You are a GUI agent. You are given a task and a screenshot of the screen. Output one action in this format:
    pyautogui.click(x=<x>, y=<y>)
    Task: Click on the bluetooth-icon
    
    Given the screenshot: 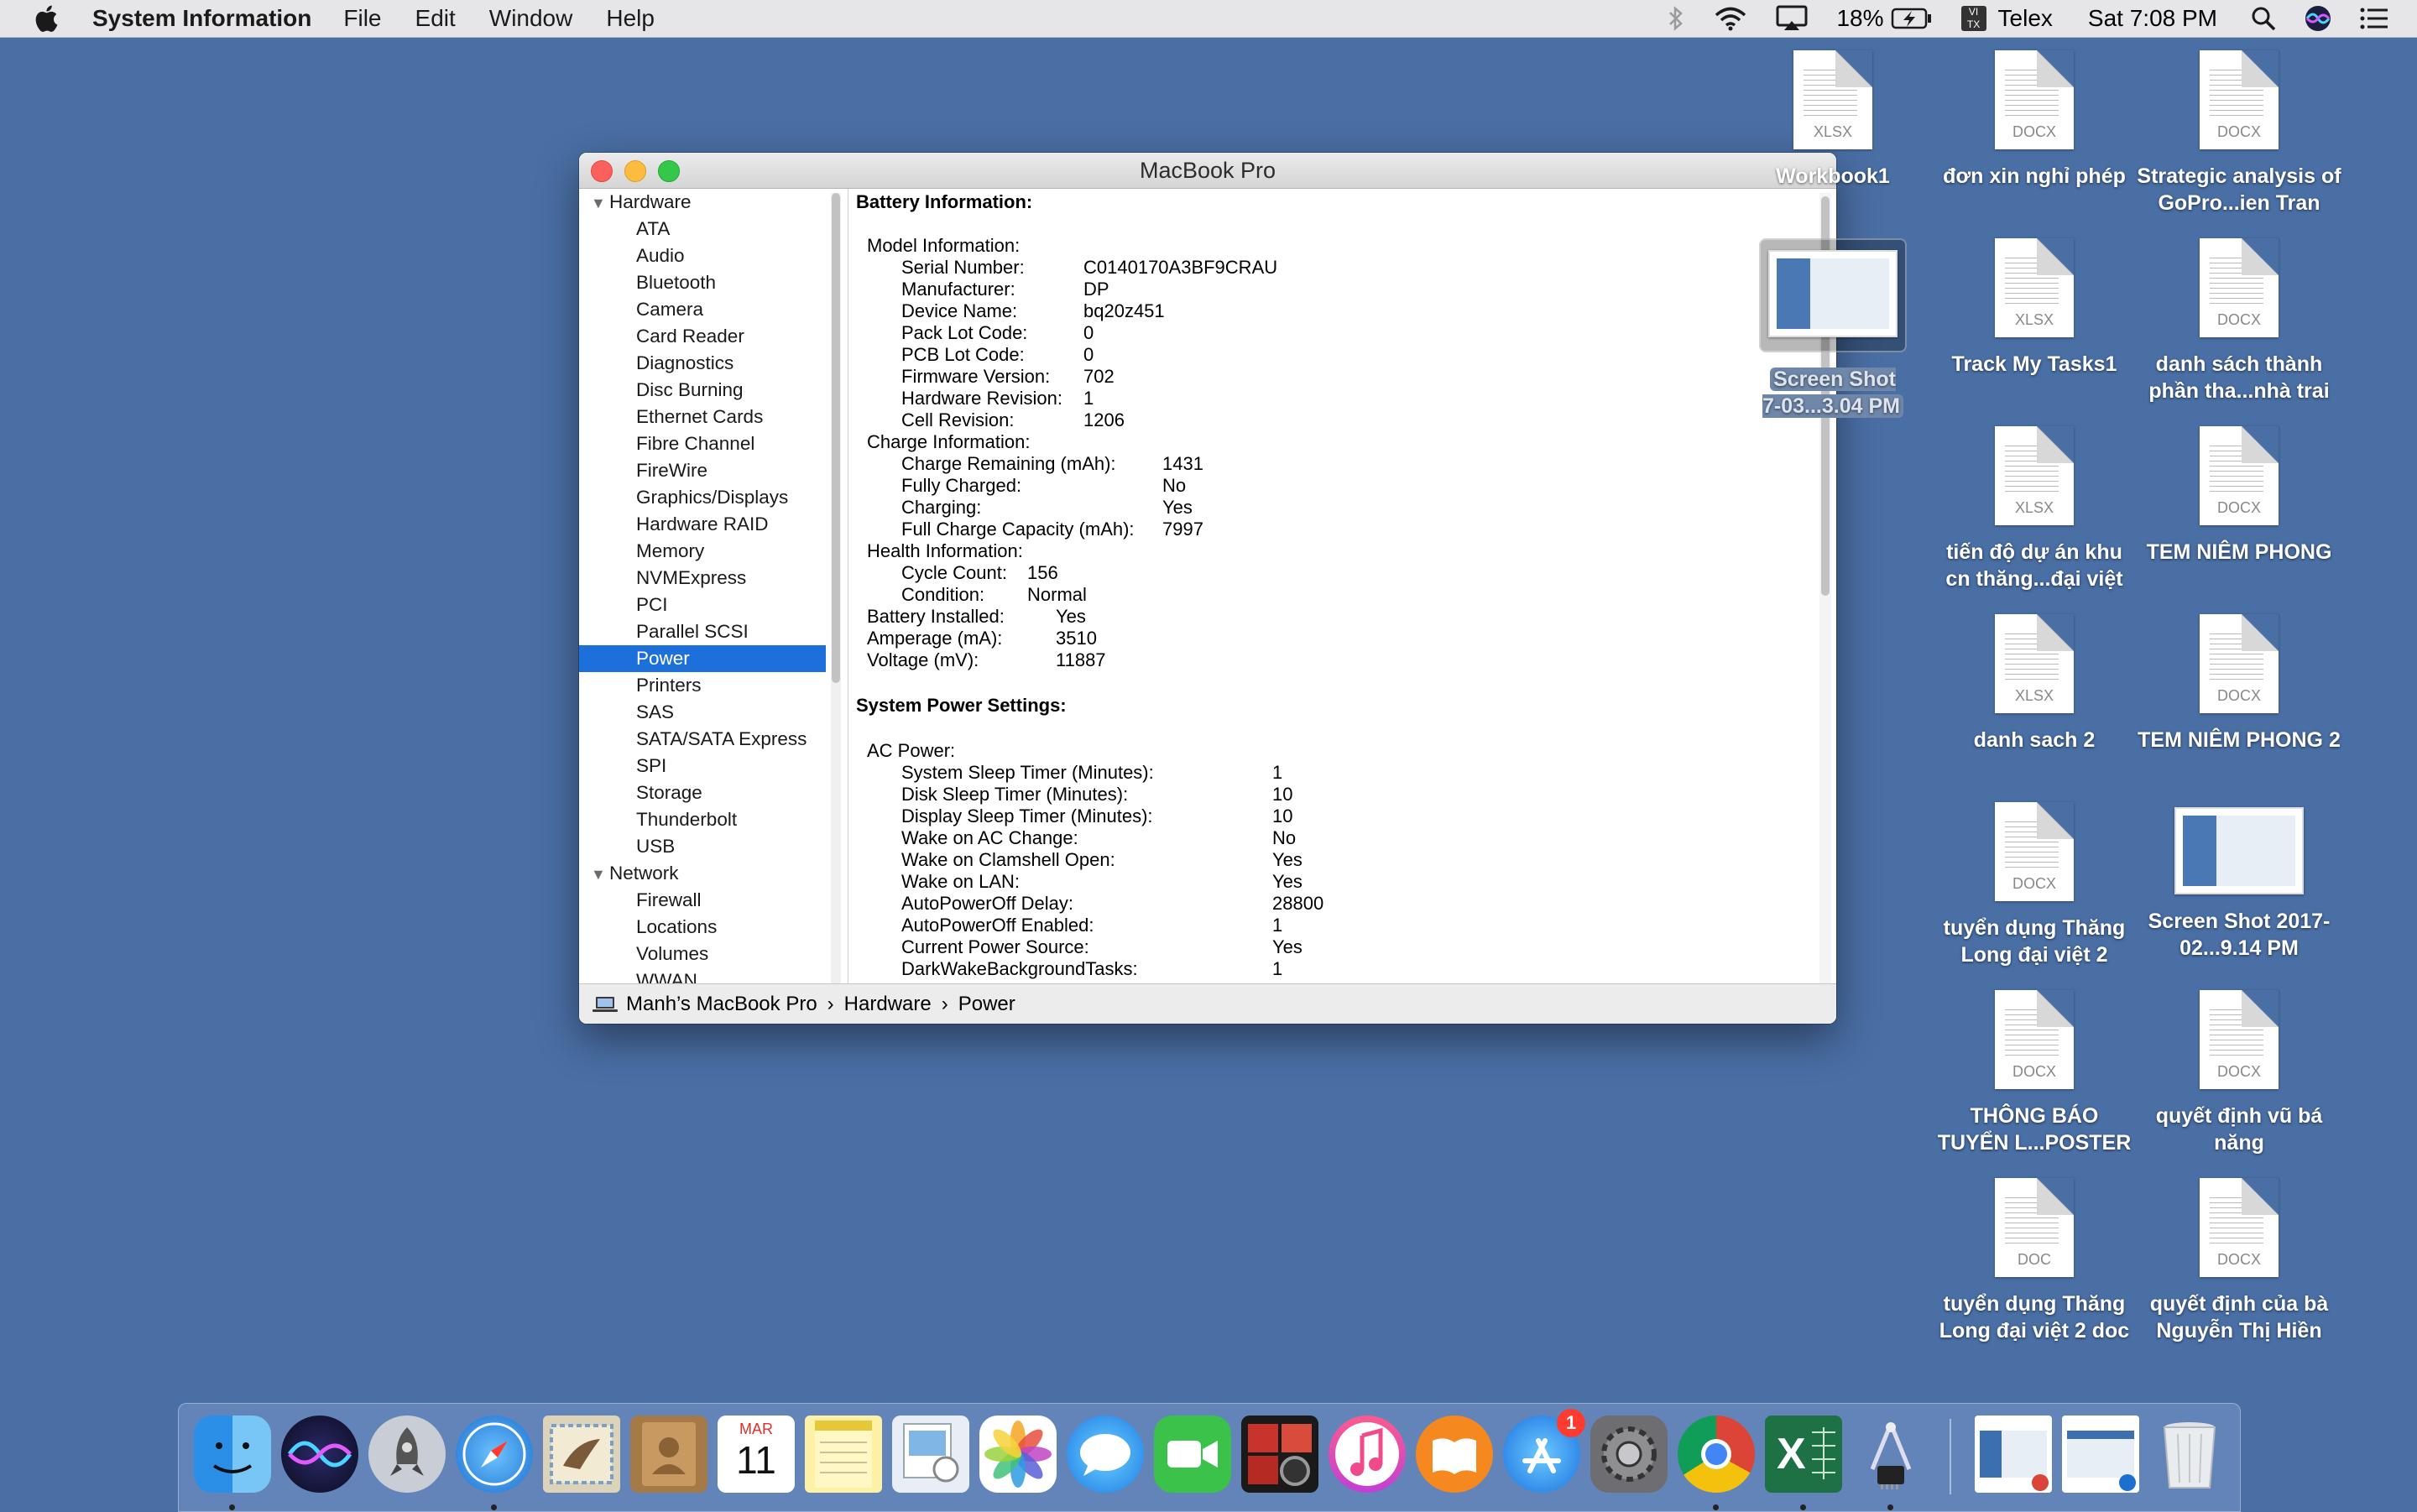 What is the action you would take?
    pyautogui.click(x=1676, y=18)
    